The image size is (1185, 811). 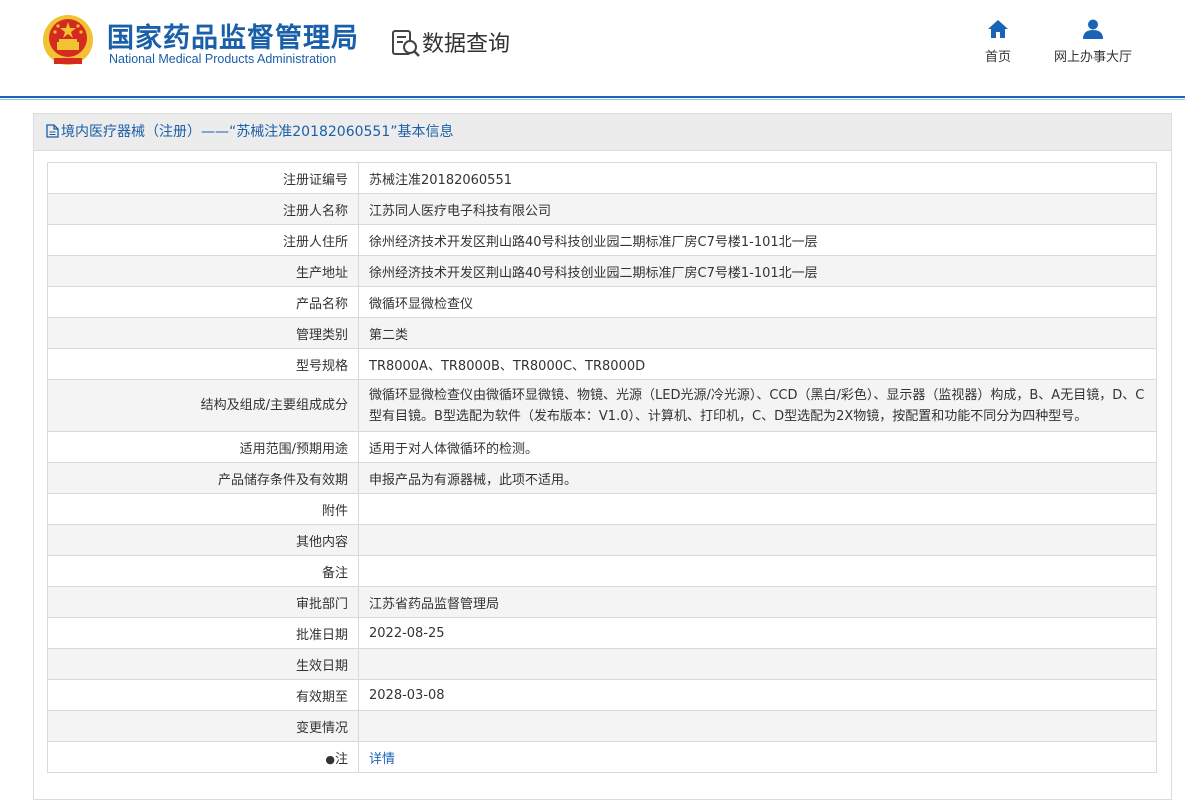 I want to click on table-row: 审批部门 江苏省药品监督管理局, so click(x=602, y=602).